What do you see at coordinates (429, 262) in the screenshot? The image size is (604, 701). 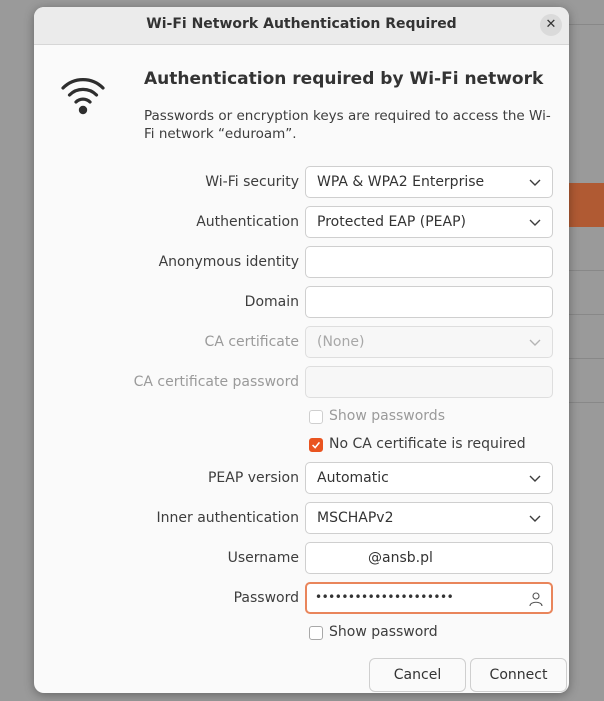 I see `anonymous-identity-input` at bounding box center [429, 262].